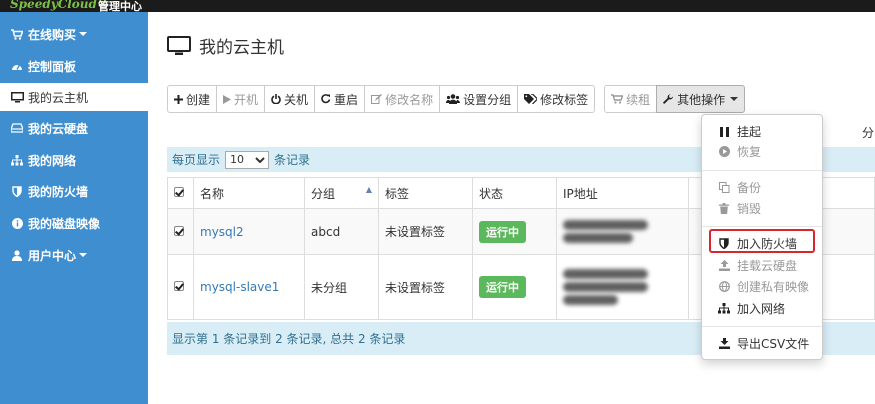 The width and height of the screenshot is (875, 404). I want to click on sidebar-item-label: 我的磁盘映像, so click(64, 223).